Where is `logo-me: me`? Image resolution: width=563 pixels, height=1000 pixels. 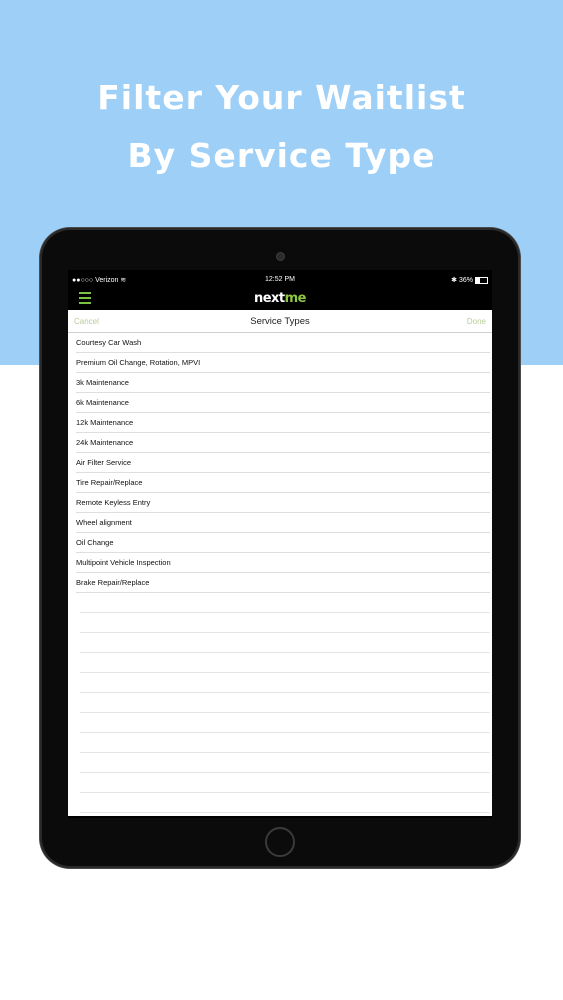
logo-me: me is located at coordinates (295, 298).